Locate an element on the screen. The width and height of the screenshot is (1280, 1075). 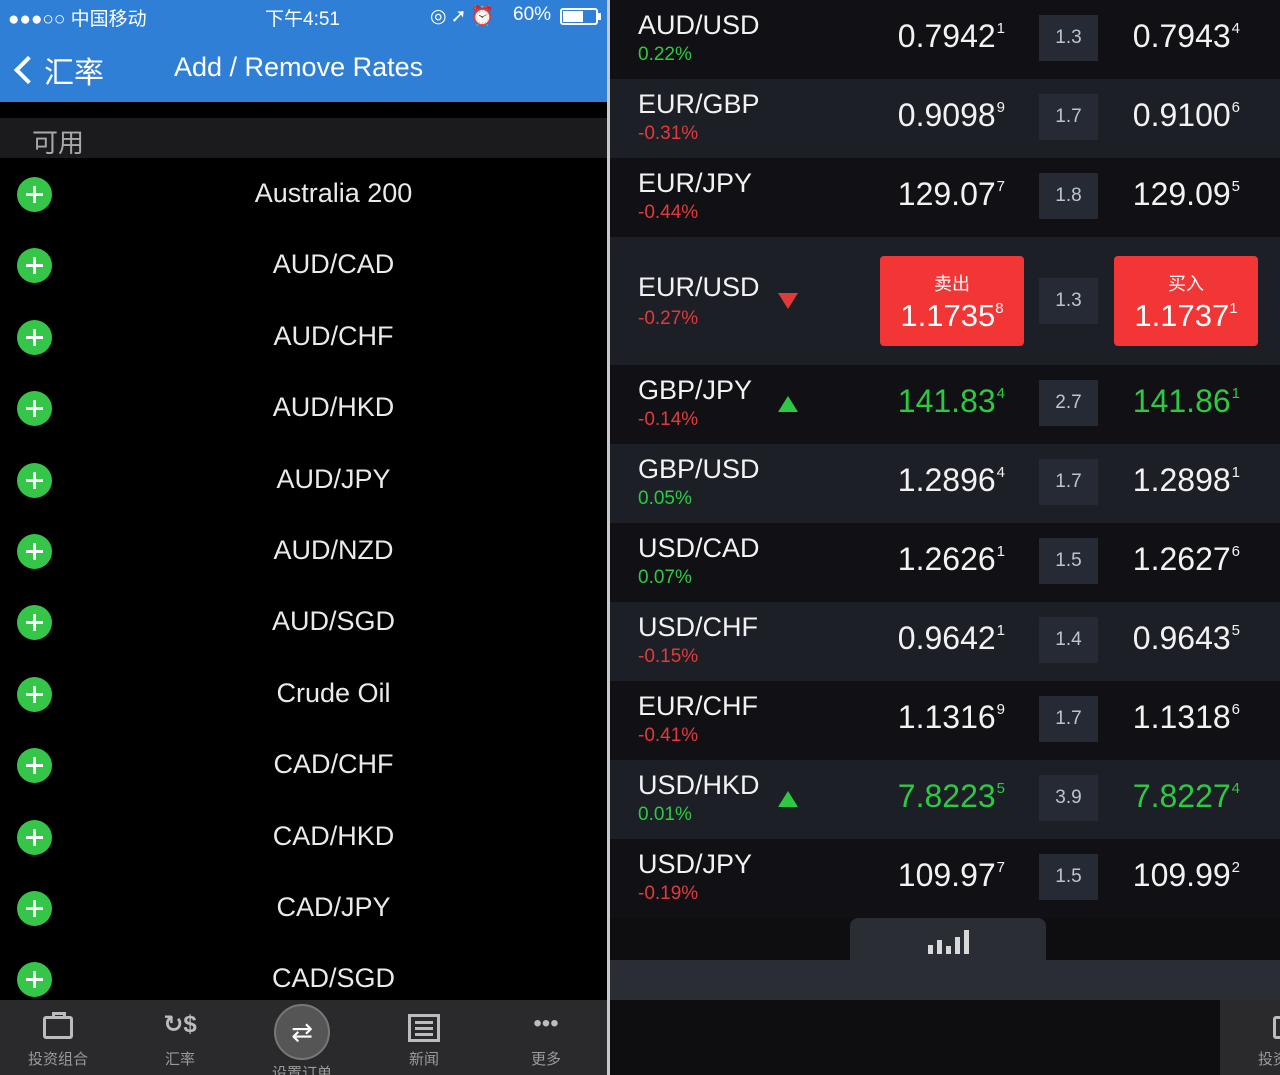
bid-price: 0.7942 is located at coordinates (946, 36).